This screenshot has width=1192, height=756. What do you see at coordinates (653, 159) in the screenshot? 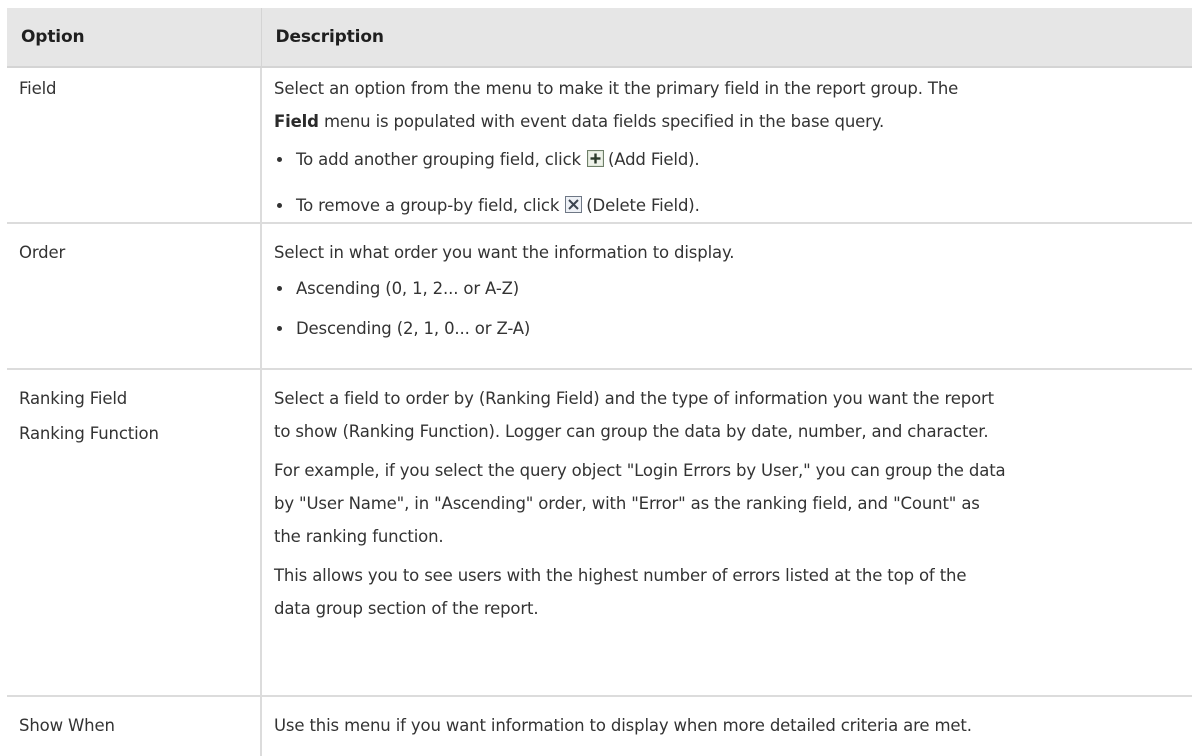
I see `list-item-text-suffix: (Add Field).` at bounding box center [653, 159].